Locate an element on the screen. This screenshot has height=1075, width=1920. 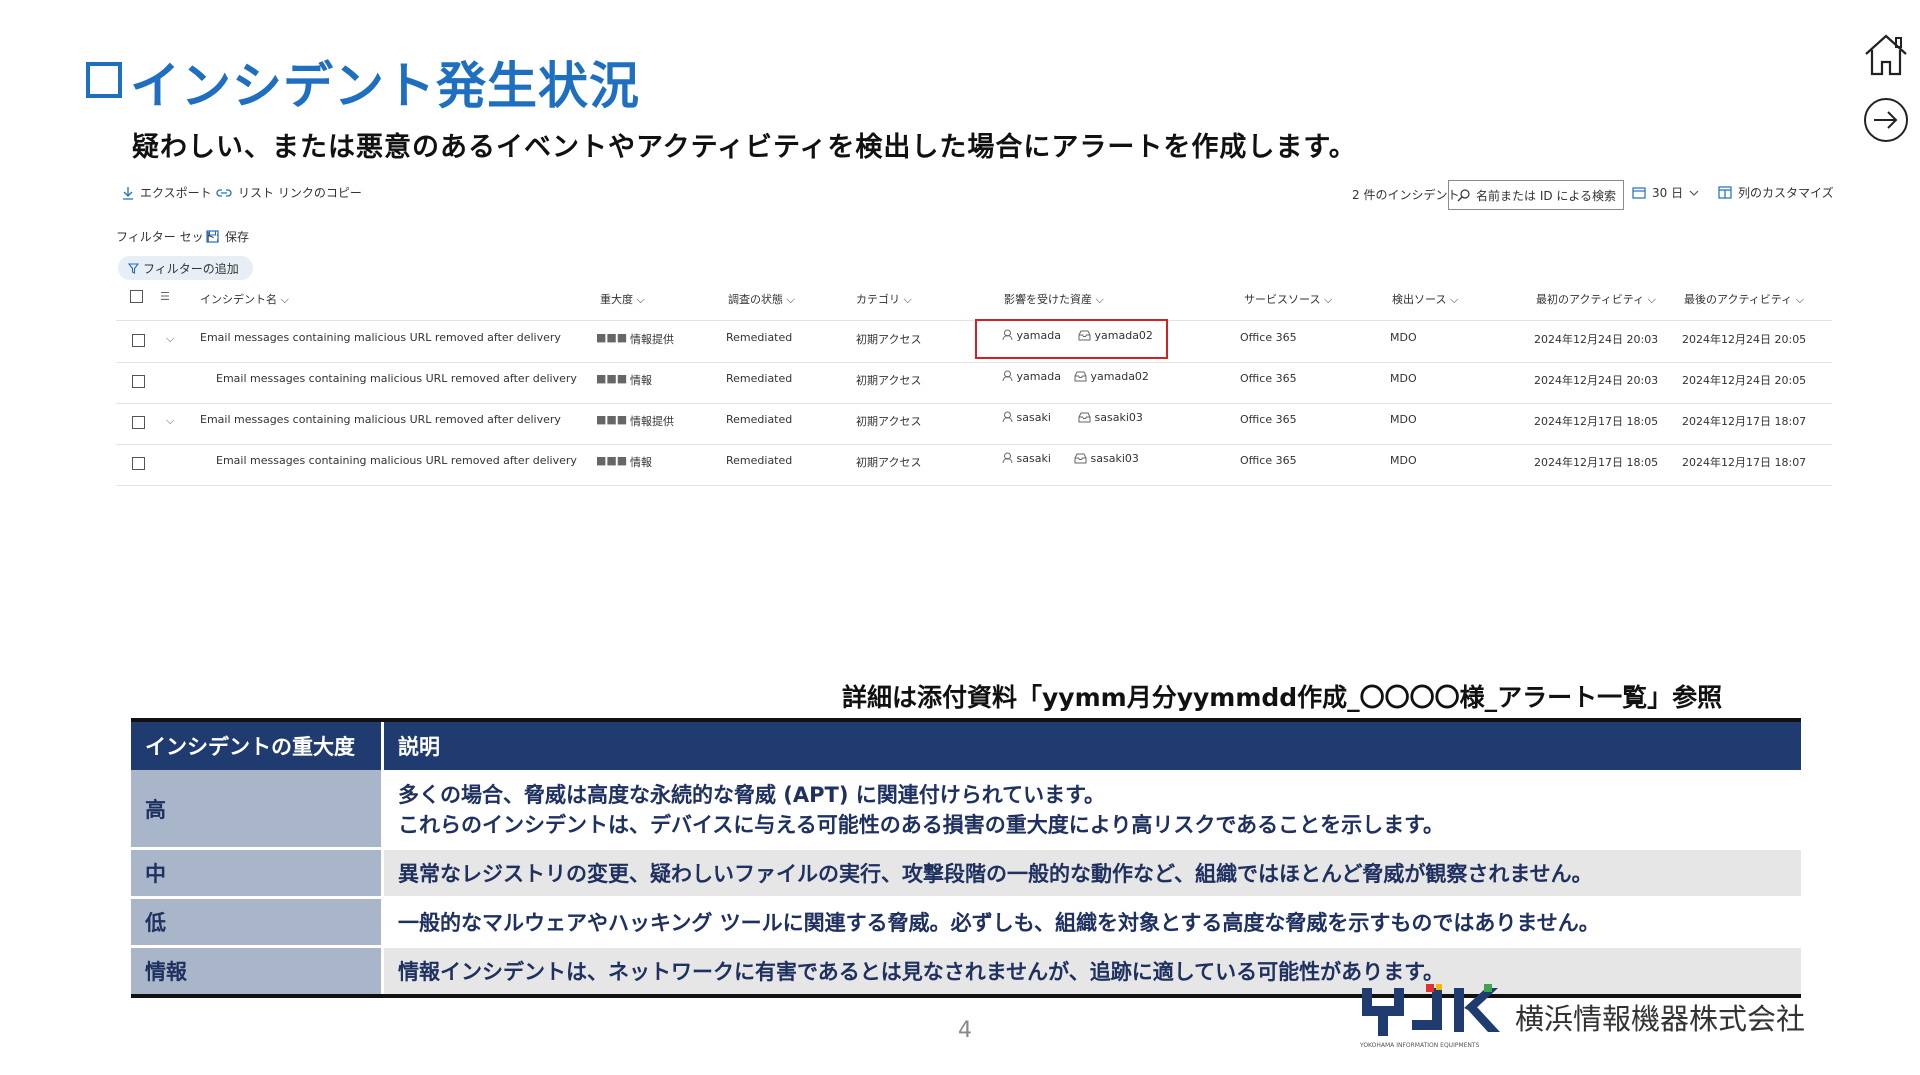
filter-icon is located at coordinates (133, 268).